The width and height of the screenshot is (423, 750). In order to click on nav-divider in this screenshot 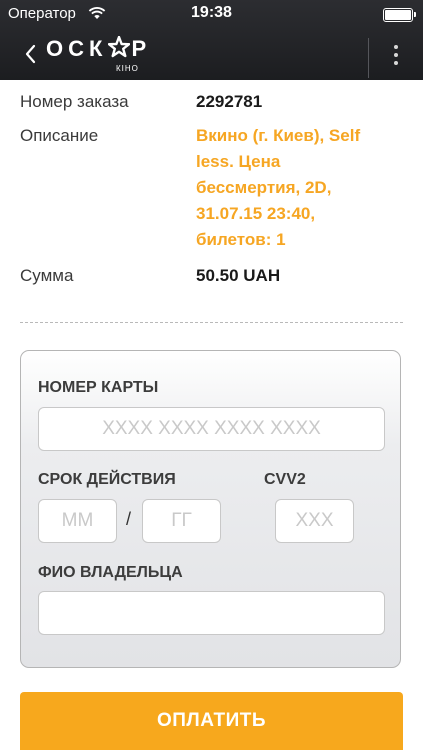, I will do `click(368, 58)`.